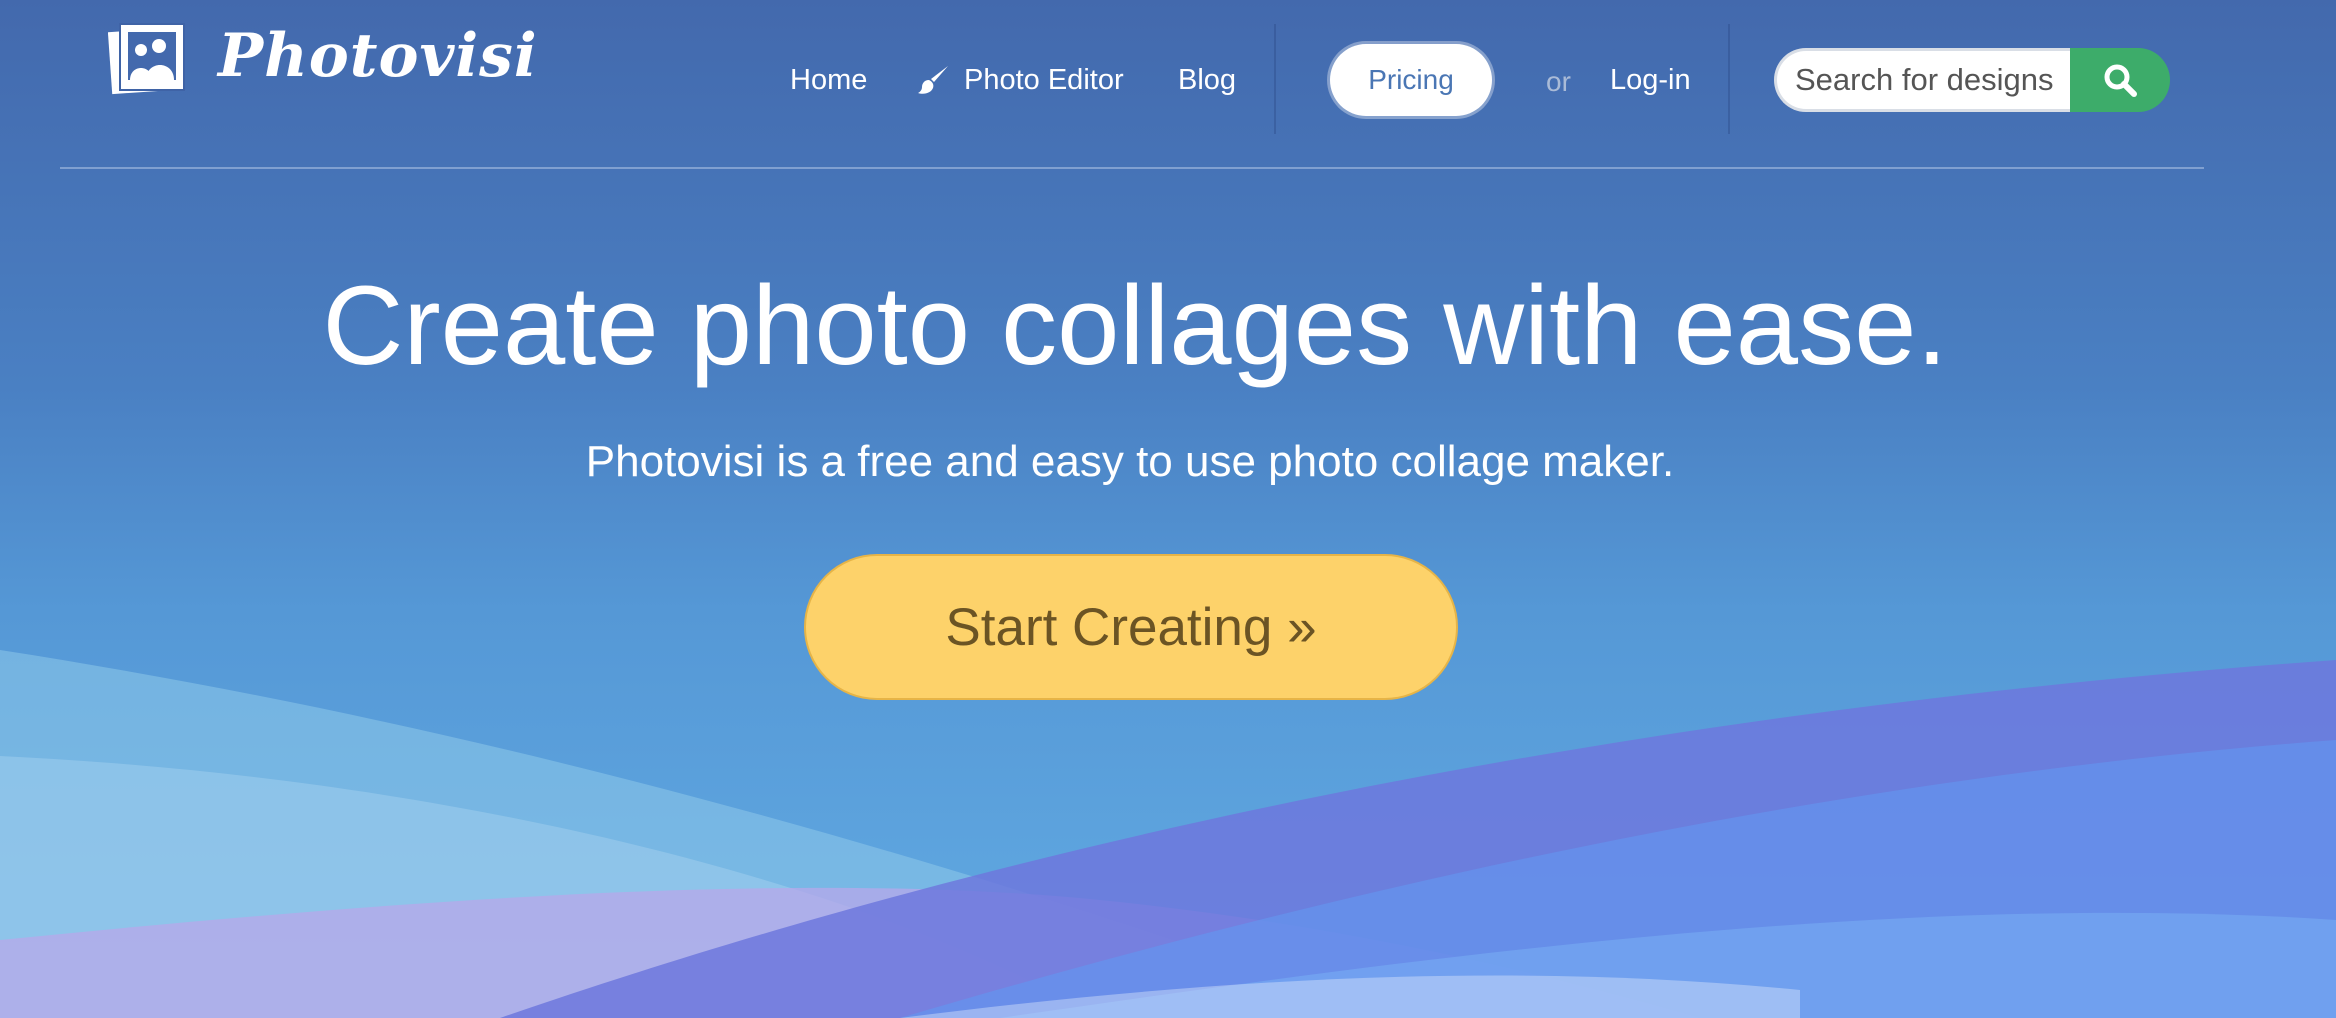 The width and height of the screenshot is (2336, 1018). Describe the element at coordinates (1131, 627) in the screenshot. I see `start-creating-button: Start Creating »` at that location.